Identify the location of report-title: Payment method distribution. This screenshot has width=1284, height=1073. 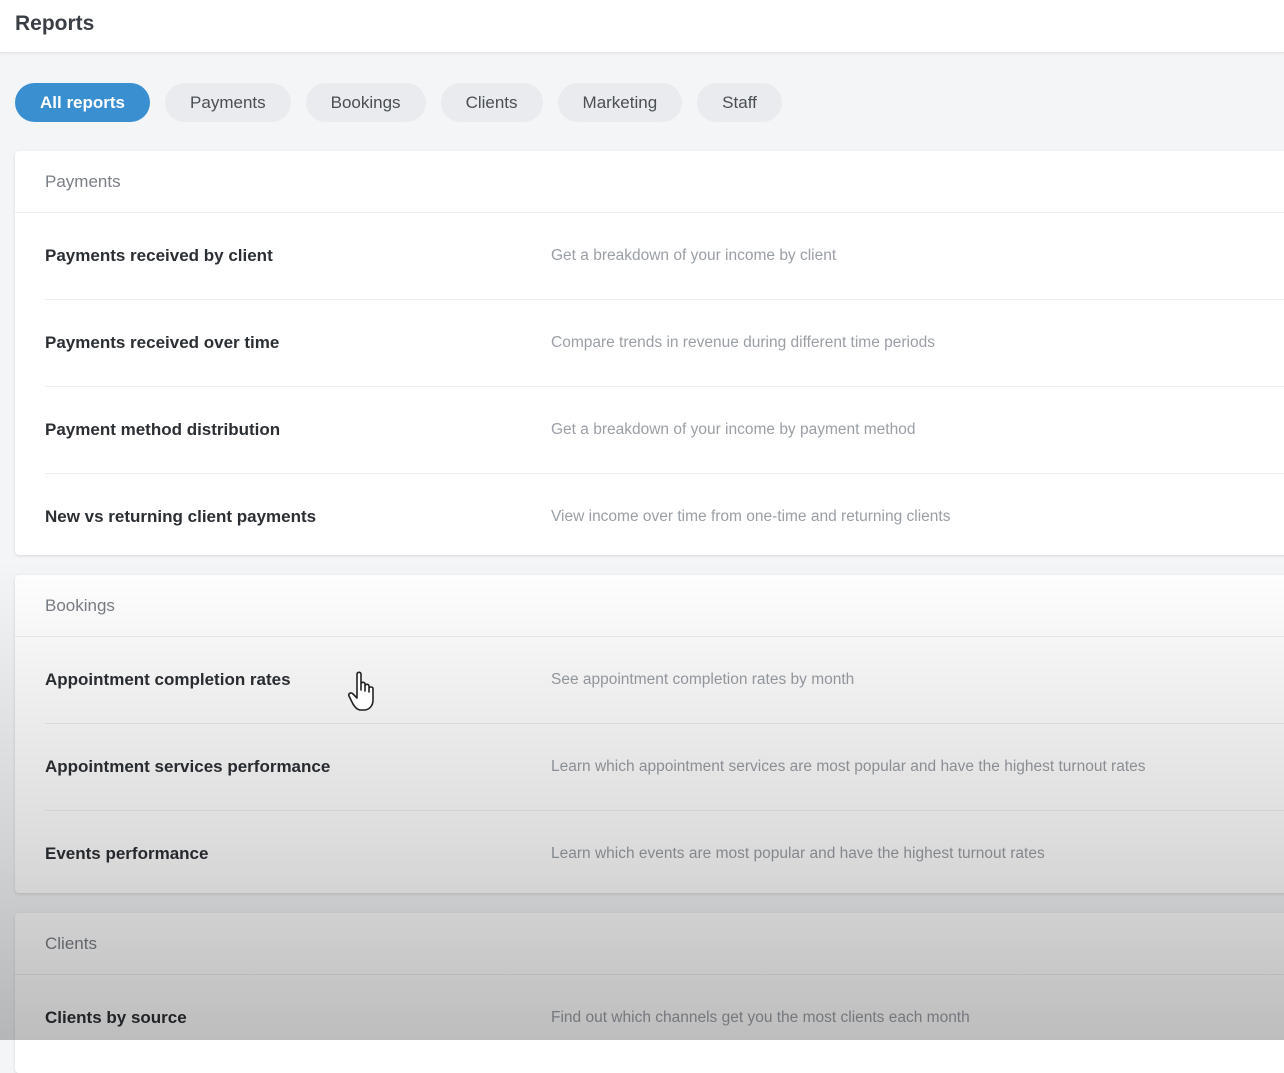
(163, 429).